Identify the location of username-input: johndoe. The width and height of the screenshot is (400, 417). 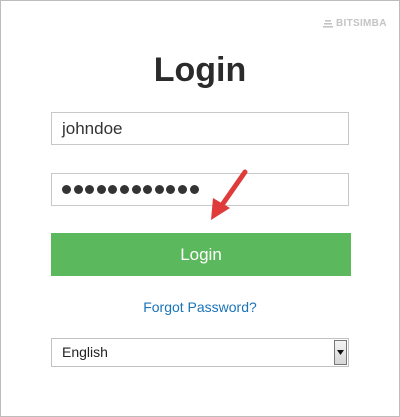
(200, 128).